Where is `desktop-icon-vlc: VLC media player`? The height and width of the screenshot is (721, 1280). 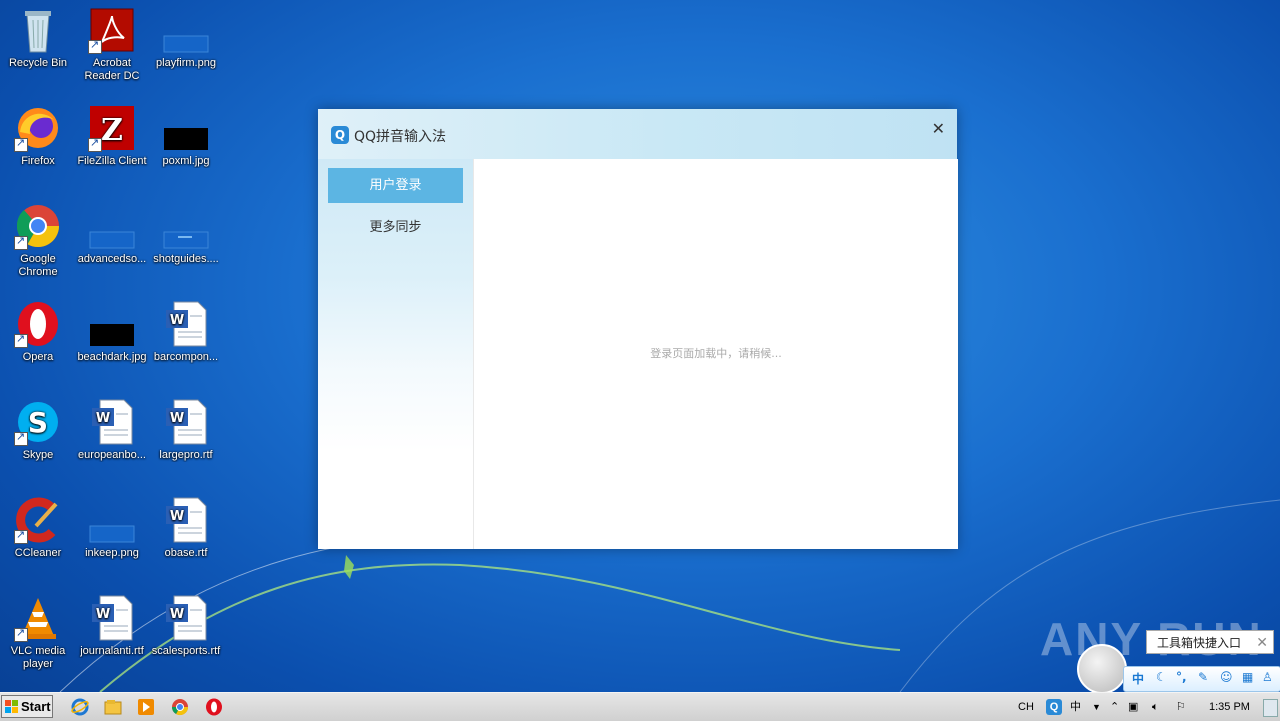
desktop-icon-vlc: VLC media player is located at coordinates (38, 632).